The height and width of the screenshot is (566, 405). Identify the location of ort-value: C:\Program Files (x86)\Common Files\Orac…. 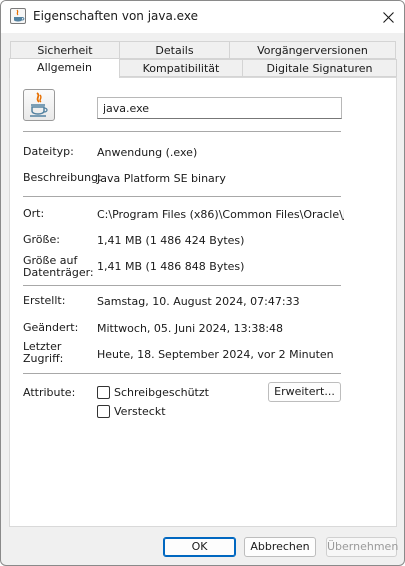
(220, 214).